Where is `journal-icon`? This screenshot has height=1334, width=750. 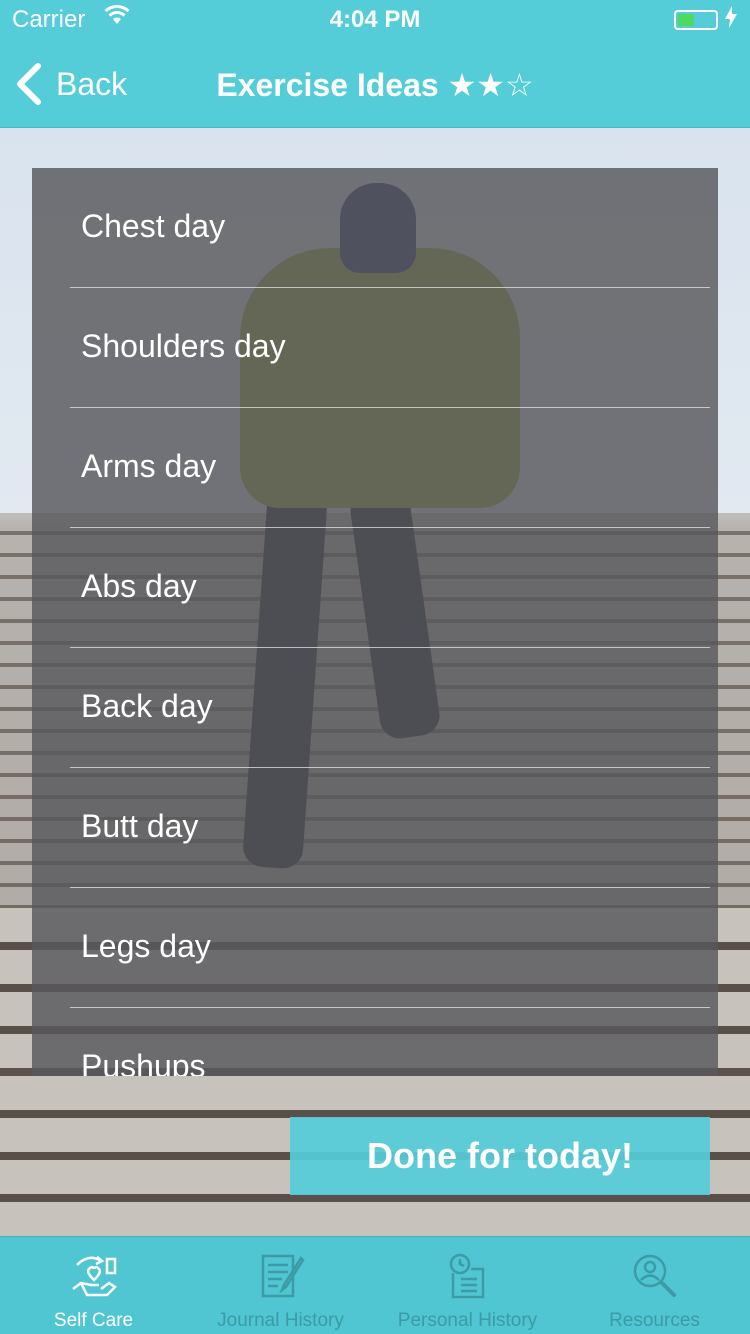 journal-icon is located at coordinates (283, 1276).